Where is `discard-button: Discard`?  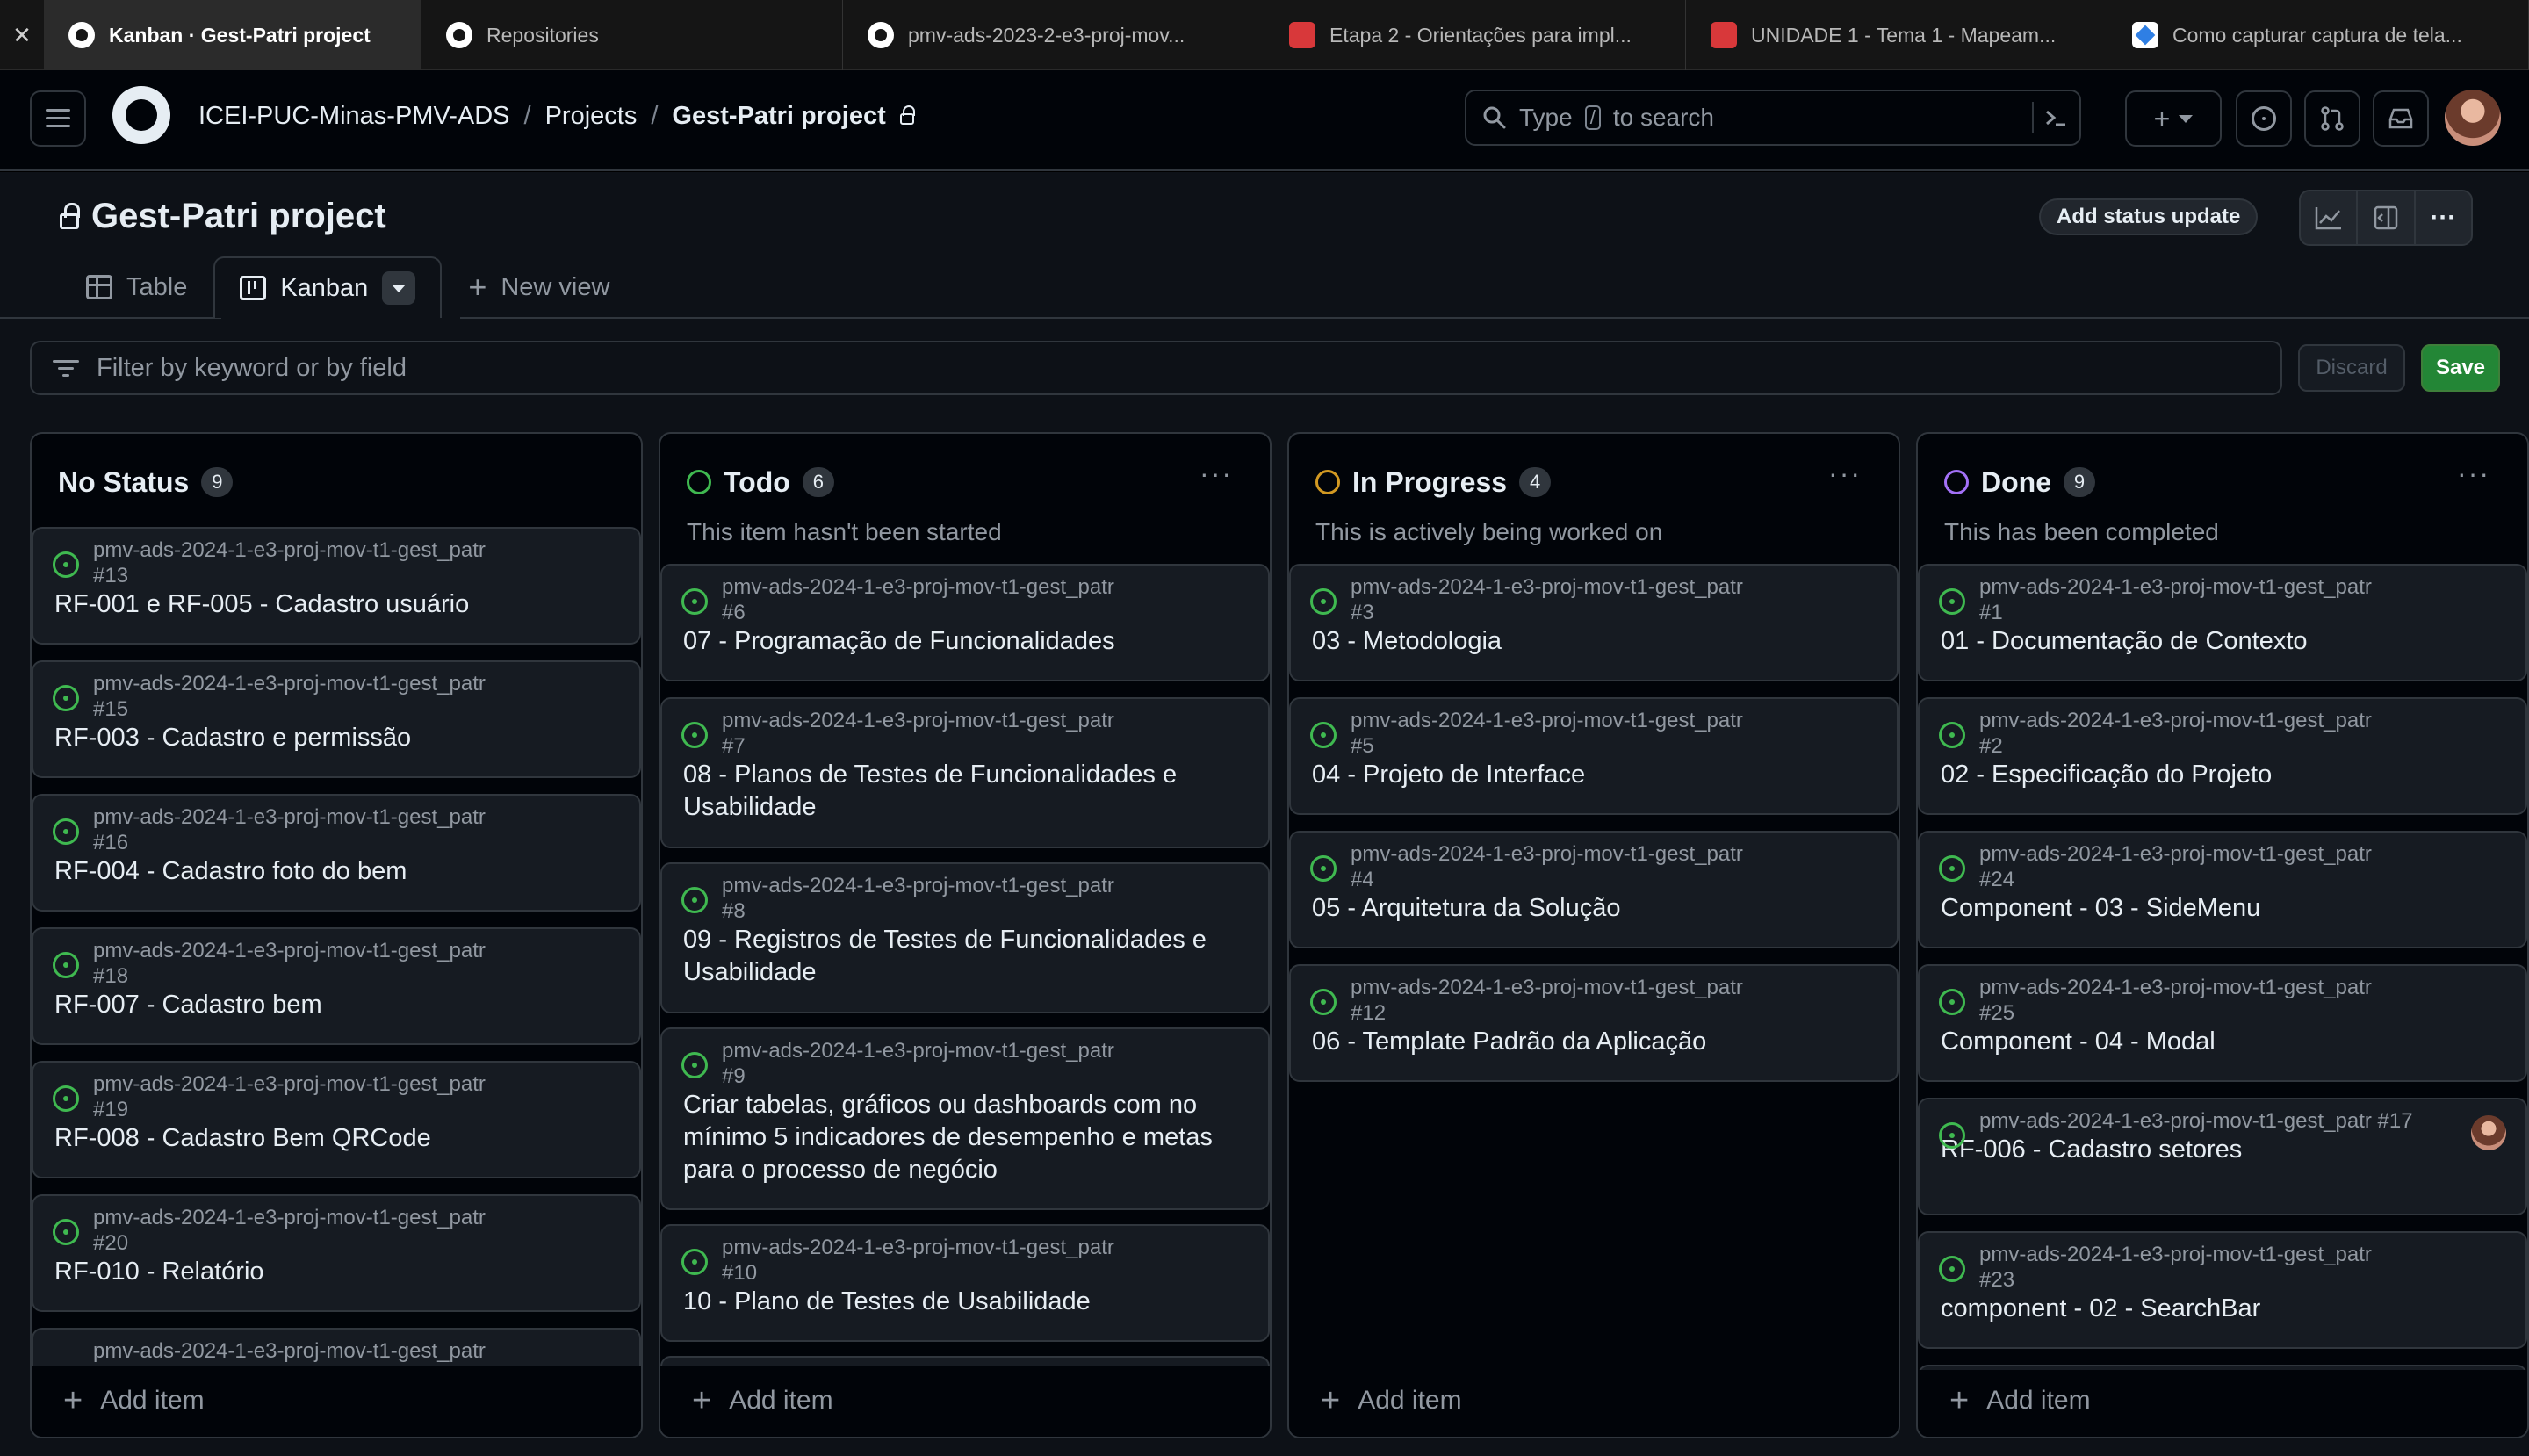
discard-button: Discard is located at coordinates (2352, 368).